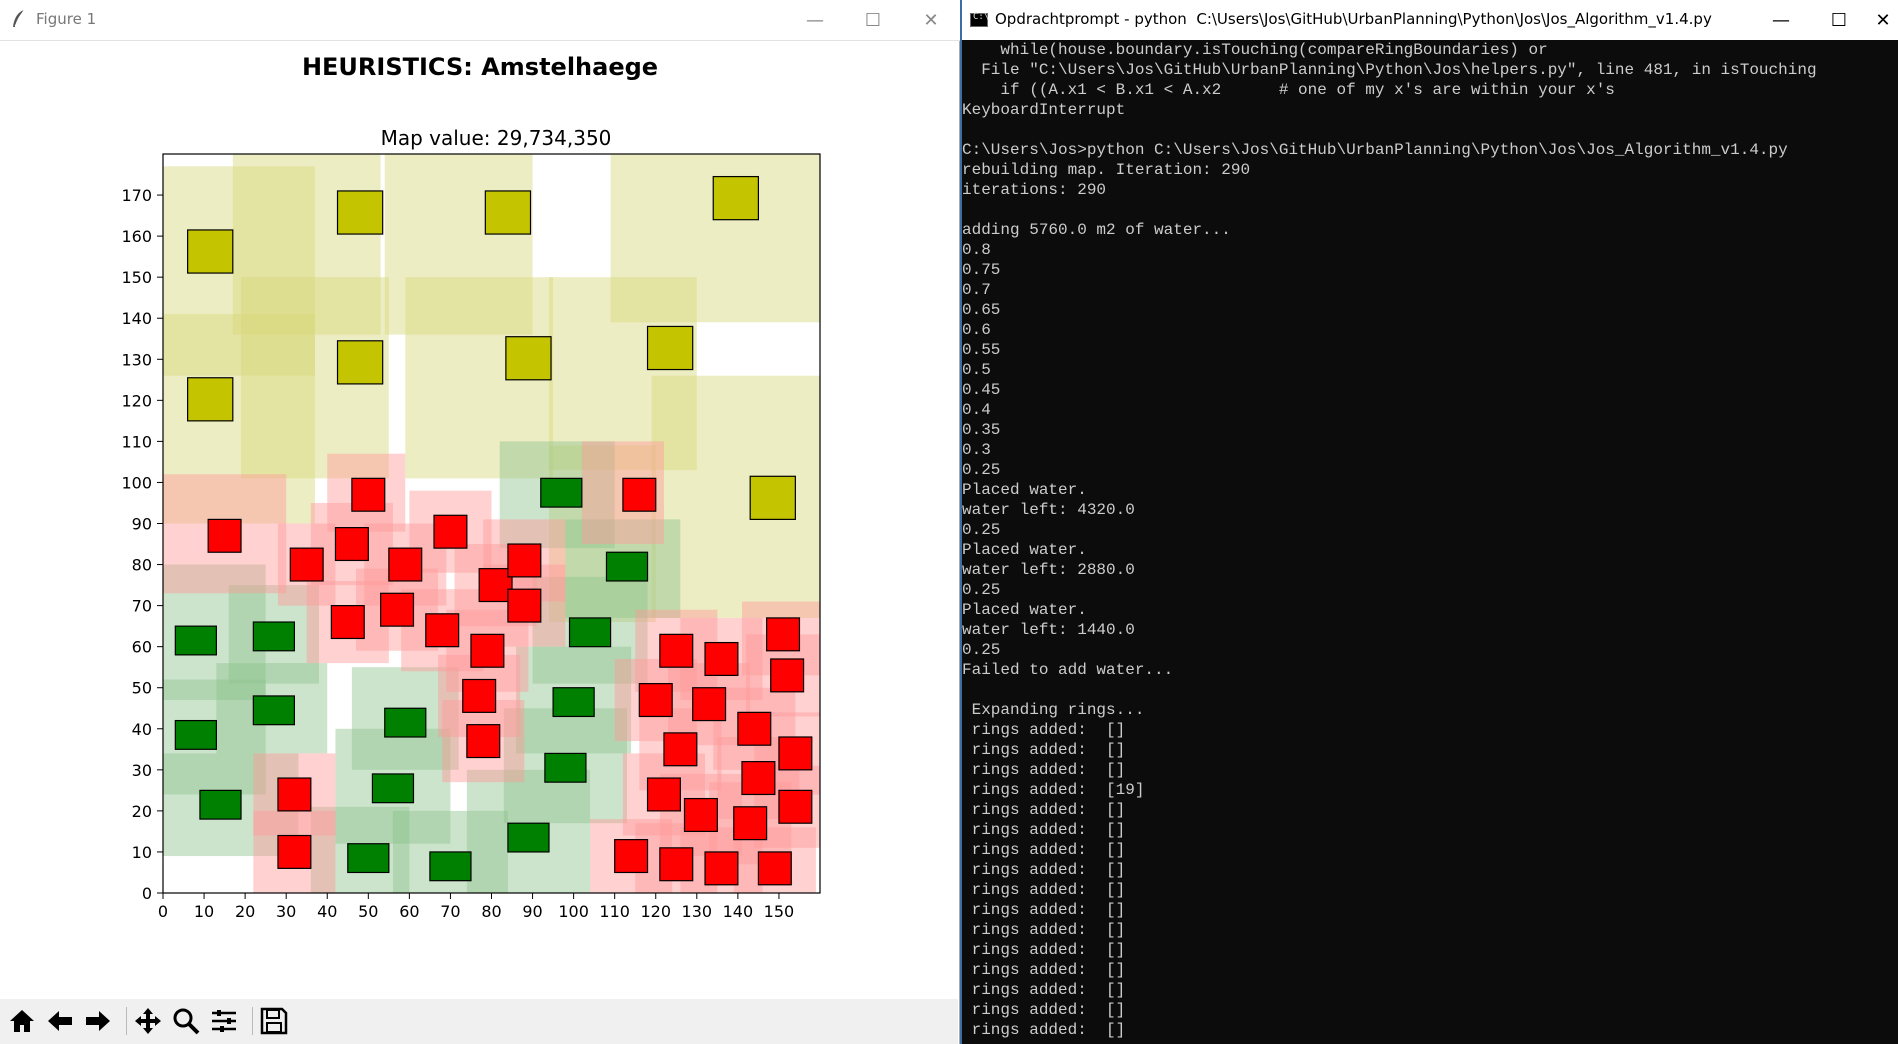 The width and height of the screenshot is (1898, 1044). I want to click on console-line: 0.5, so click(976, 370).